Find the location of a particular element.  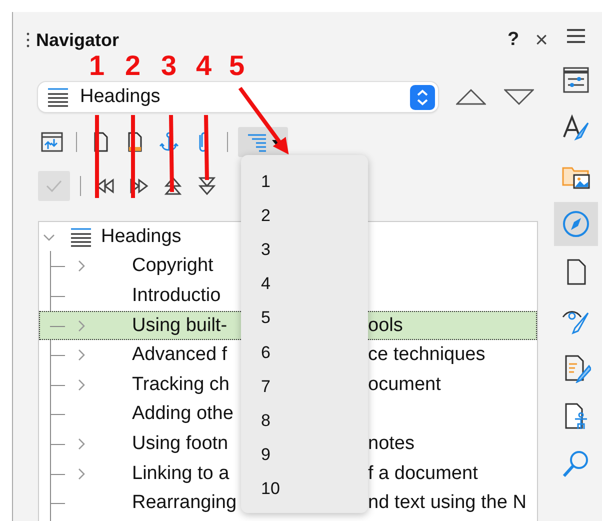

tree-item: ocument is located at coordinates (404, 385).